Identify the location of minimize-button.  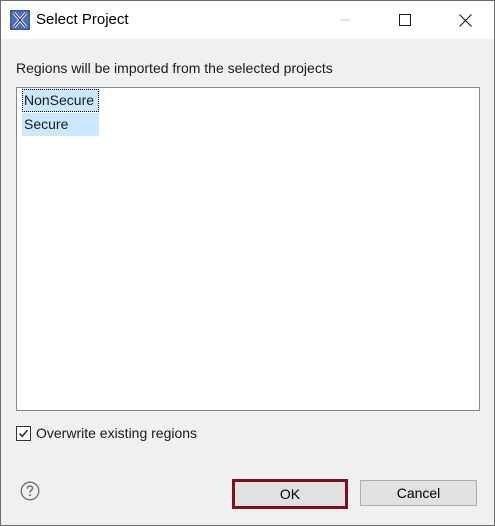
(345, 20).